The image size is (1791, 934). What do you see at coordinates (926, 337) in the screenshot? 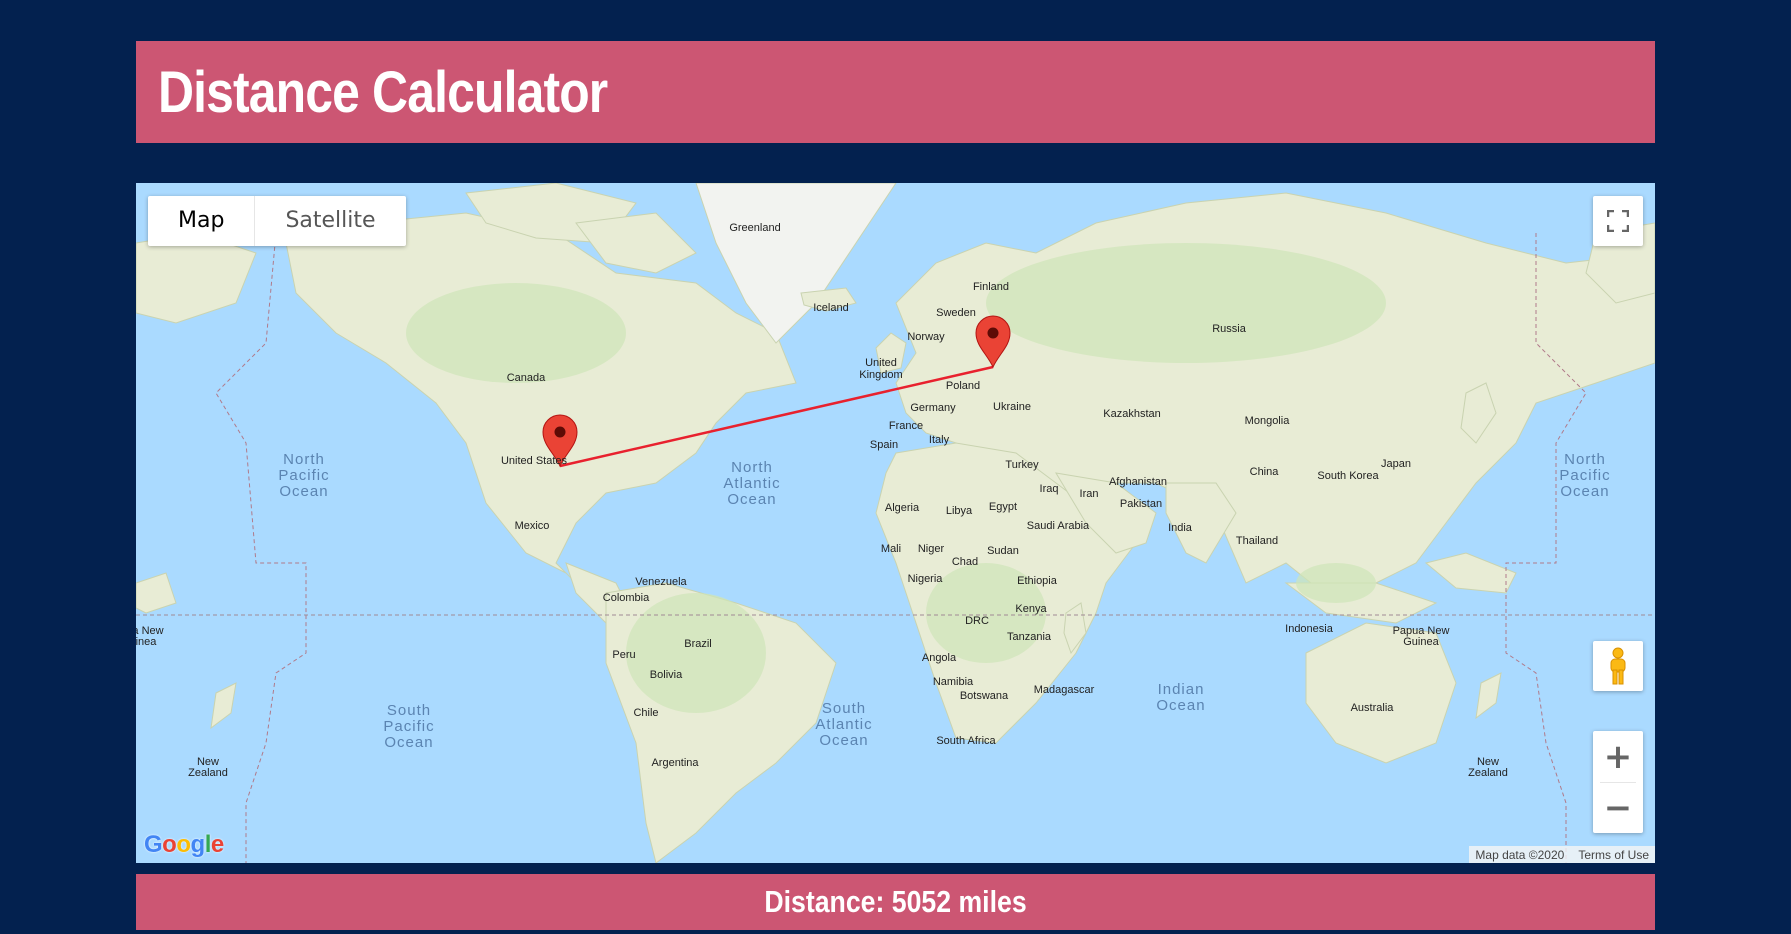
I see `label-norway: Norway` at bounding box center [926, 337].